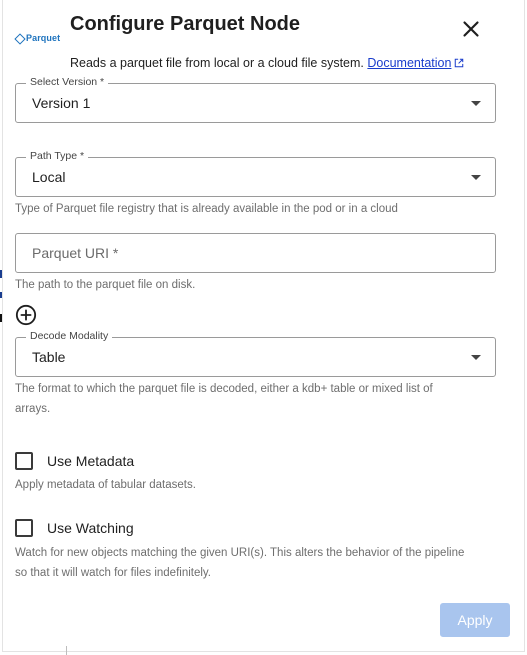 The height and width of the screenshot is (655, 527). Describe the element at coordinates (49, 357) in the screenshot. I see `decode-modality-select-value: Table` at that location.